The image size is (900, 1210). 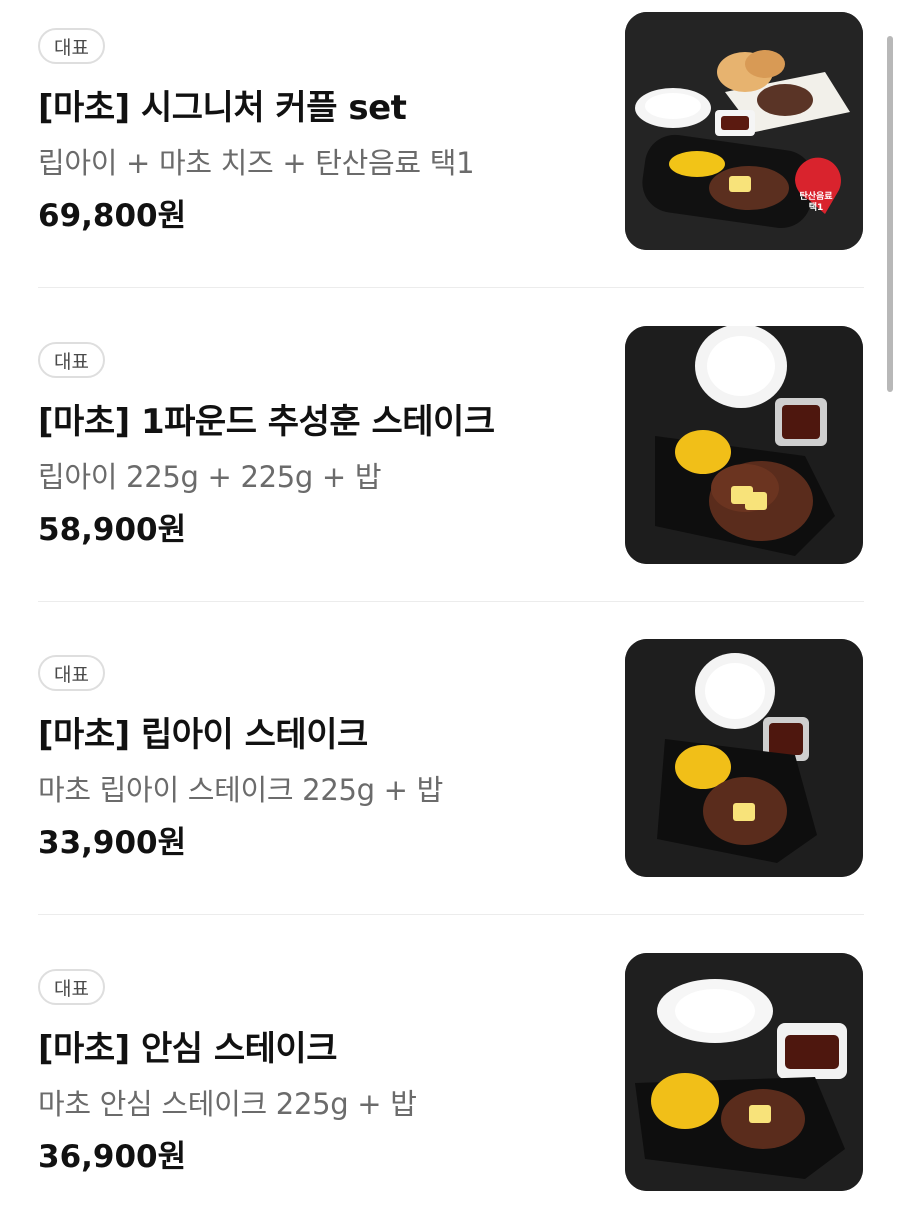 I want to click on menu-item-title: [마초] 1파운드 추성훈 스테이크, so click(x=266, y=422).